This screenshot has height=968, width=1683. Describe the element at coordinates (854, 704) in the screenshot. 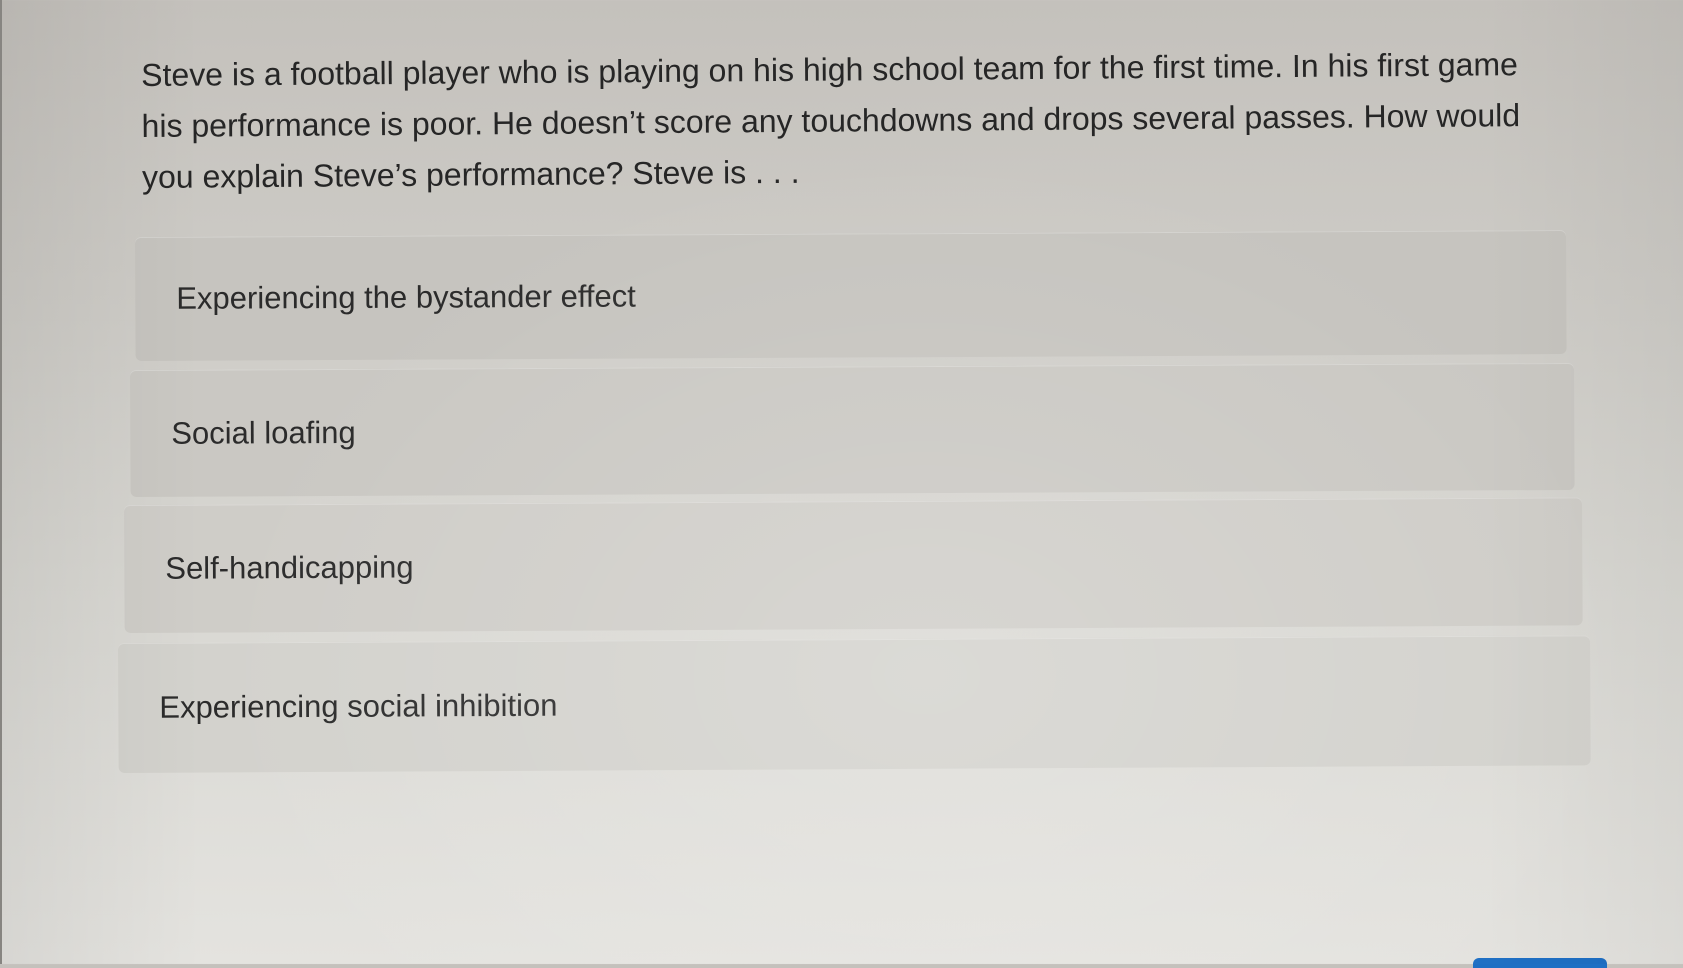

I see `answer-option-social-inhibition: Experiencing social inhibition` at that location.